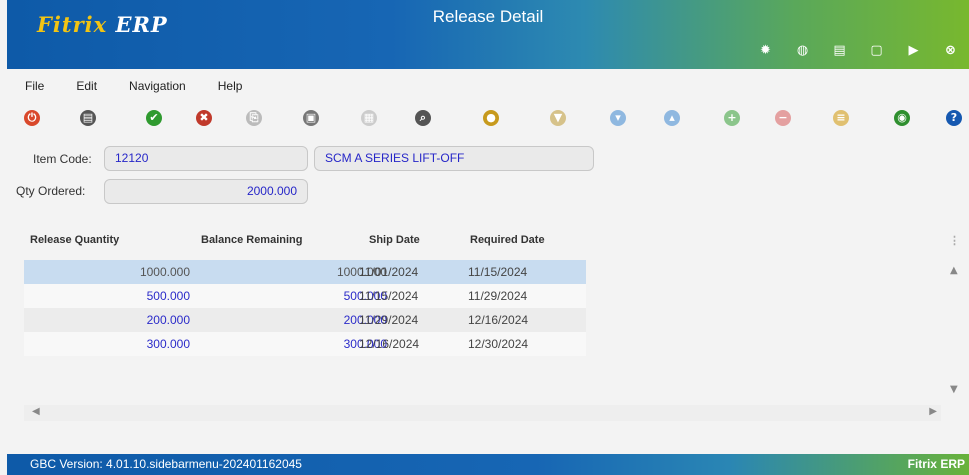 The width and height of the screenshot is (969, 475). I want to click on brand-text: Fitrix ERP, so click(936, 464).